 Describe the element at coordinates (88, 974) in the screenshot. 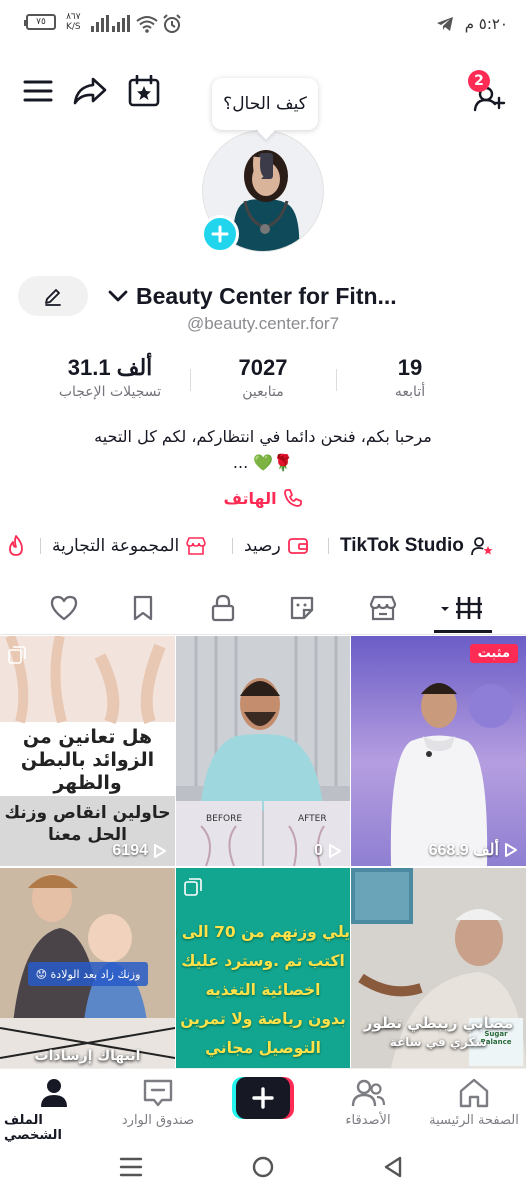

I see `video-caption-overlay: وزنك زاد بعد الولادة 😟` at that location.